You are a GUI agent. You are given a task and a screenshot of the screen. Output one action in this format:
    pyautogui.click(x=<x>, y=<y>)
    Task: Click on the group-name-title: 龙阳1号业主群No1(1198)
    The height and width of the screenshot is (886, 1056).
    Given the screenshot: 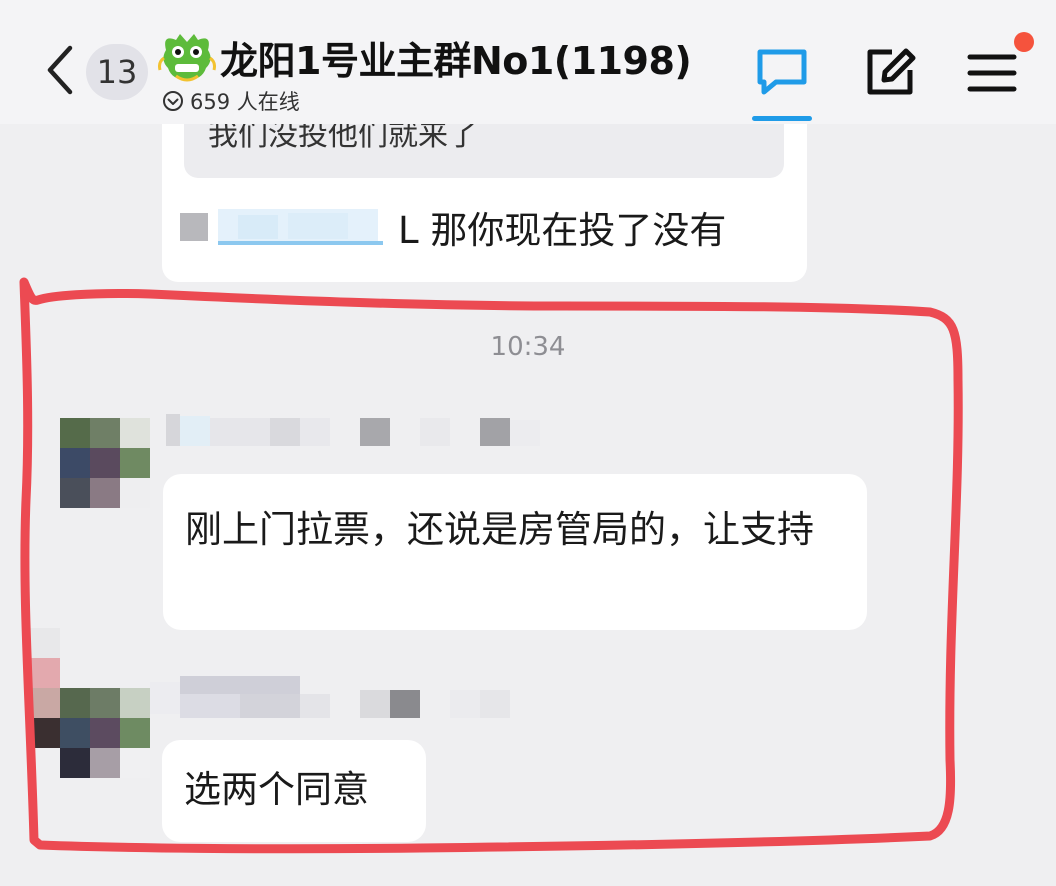 What is the action you would take?
    pyautogui.click(x=456, y=57)
    